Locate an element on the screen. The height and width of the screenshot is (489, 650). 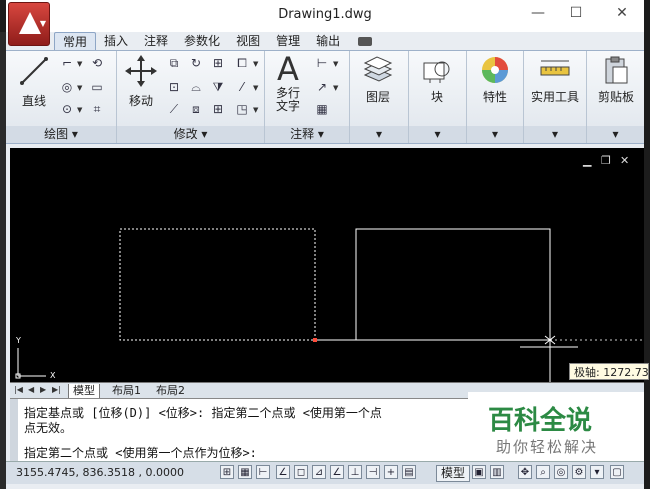
minimize-button: — is located at coordinates (538, 13).